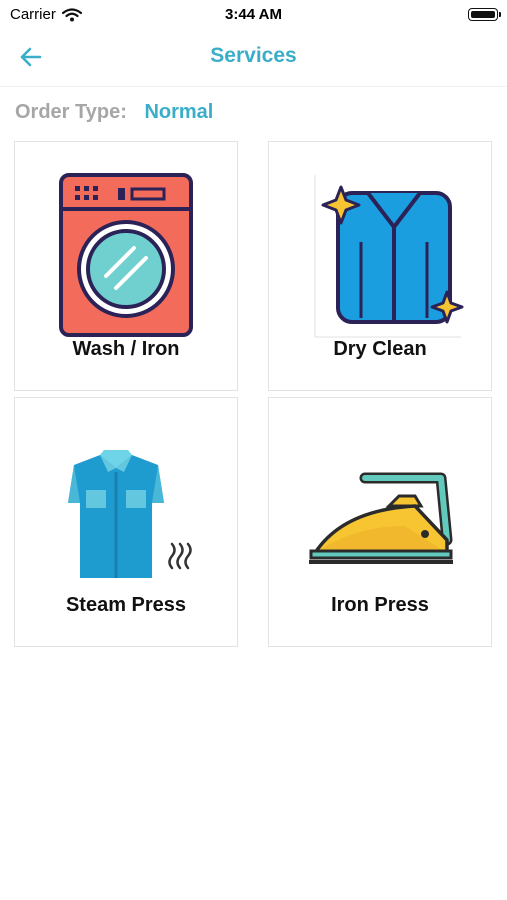 The height and width of the screenshot is (900, 507). I want to click on status-time: 3:44 AM, so click(253, 14).